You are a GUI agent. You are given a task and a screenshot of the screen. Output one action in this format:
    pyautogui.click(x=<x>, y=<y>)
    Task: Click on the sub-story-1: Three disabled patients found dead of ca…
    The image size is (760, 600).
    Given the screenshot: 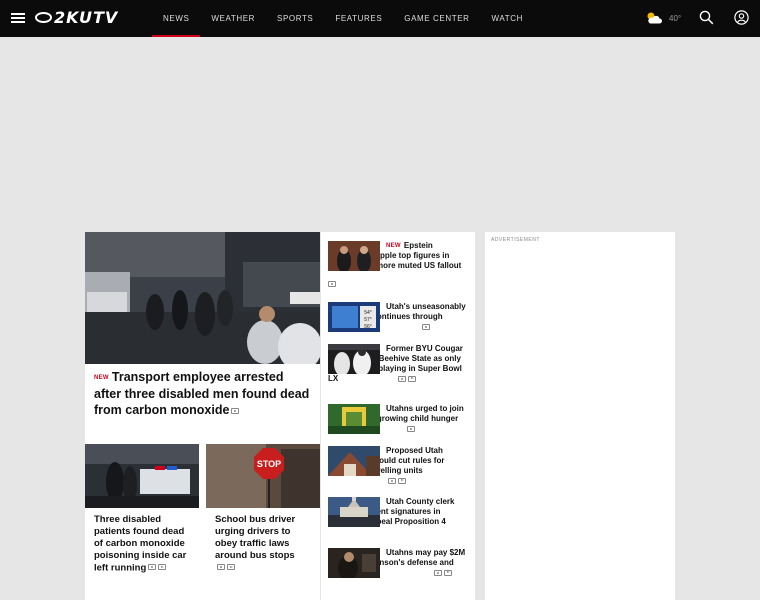 What is the action you would take?
    pyautogui.click(x=142, y=509)
    